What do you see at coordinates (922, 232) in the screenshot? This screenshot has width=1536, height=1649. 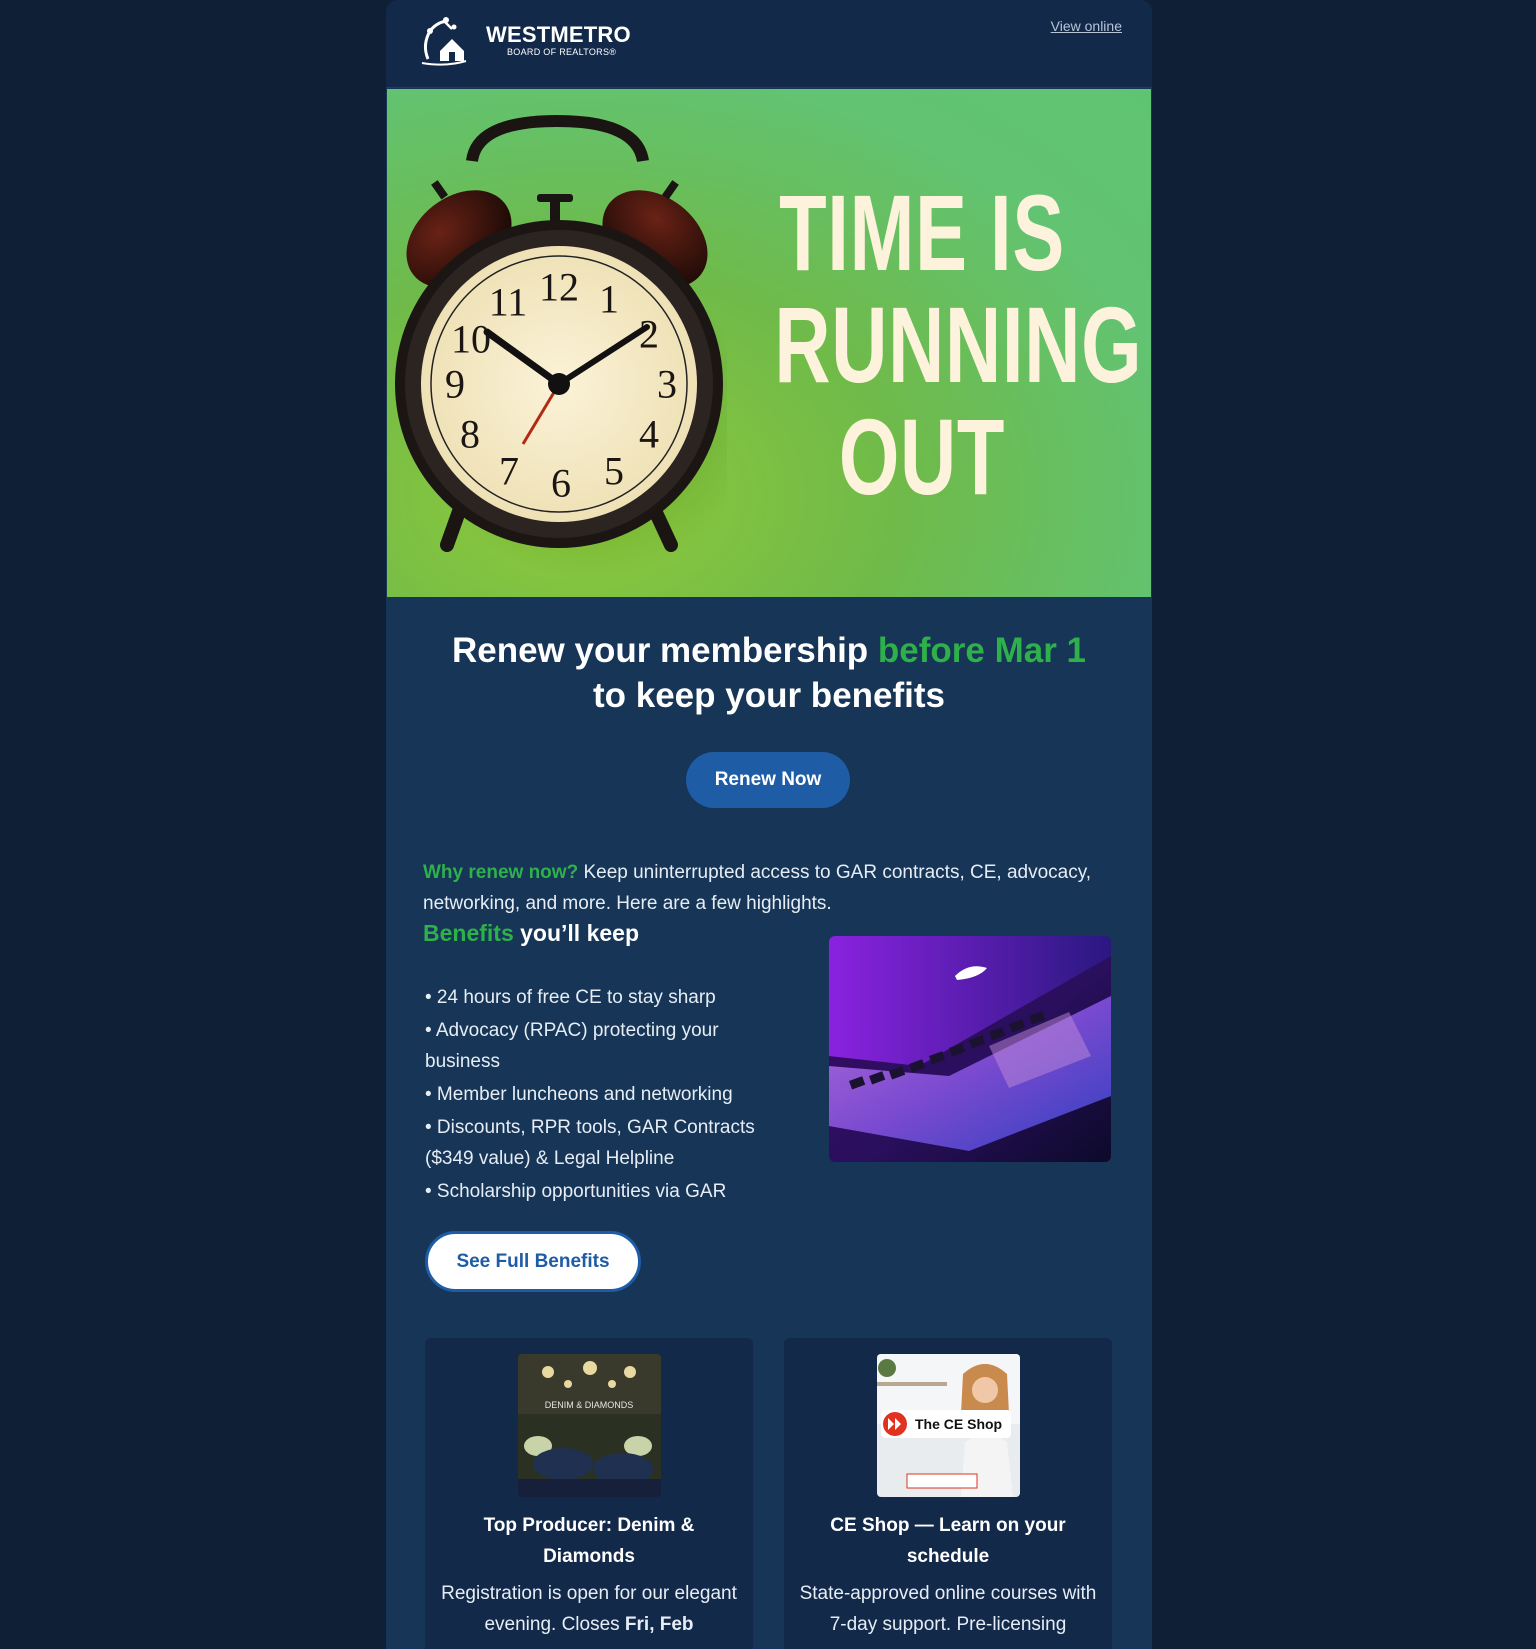 I see `hero-title-line-1: TIME IS` at bounding box center [922, 232].